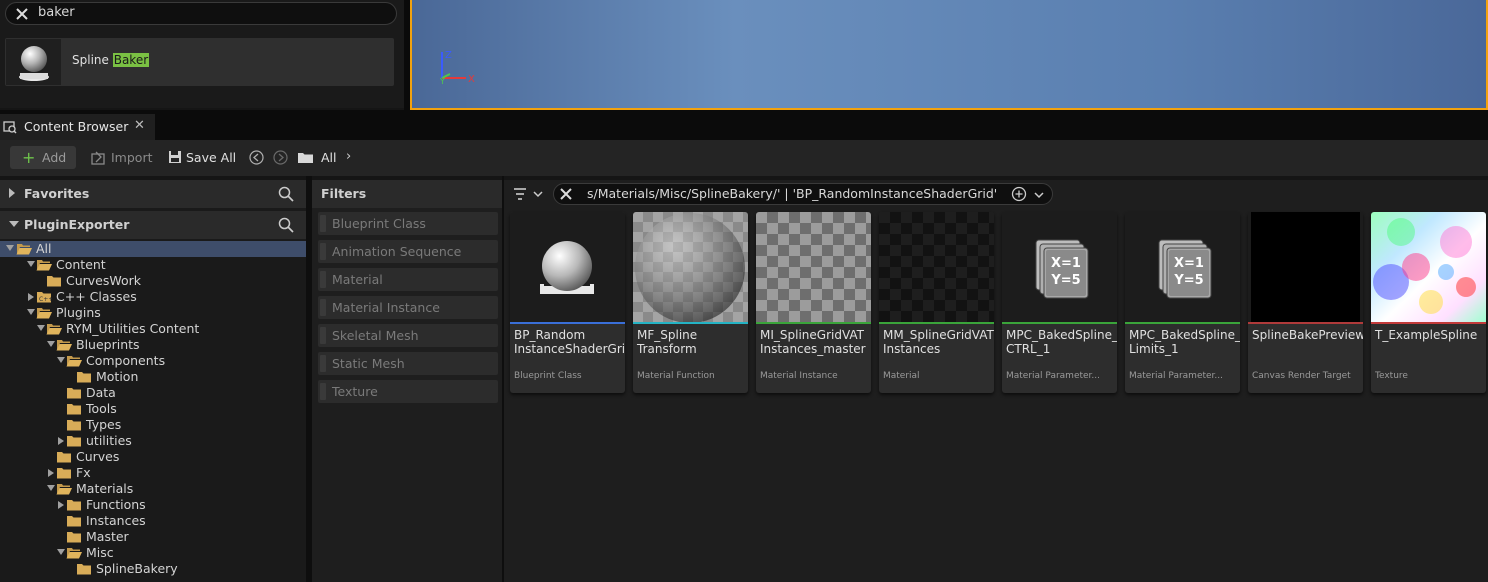 This screenshot has height=582, width=1488. What do you see at coordinates (1019, 194) in the screenshot?
I see `add-circle-icon` at bounding box center [1019, 194].